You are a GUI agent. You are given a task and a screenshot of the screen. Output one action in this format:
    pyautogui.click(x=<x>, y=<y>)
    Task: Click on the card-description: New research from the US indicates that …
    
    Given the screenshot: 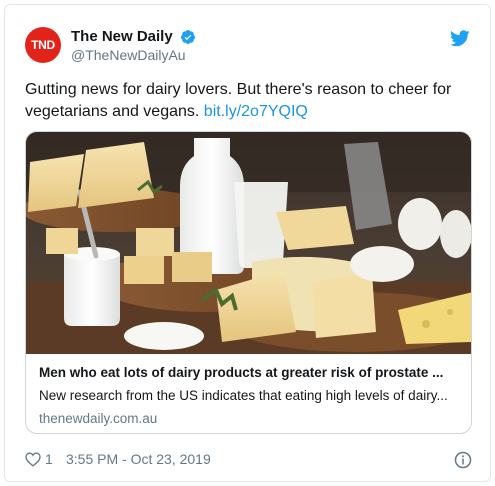 What is the action you would take?
    pyautogui.click(x=249, y=395)
    